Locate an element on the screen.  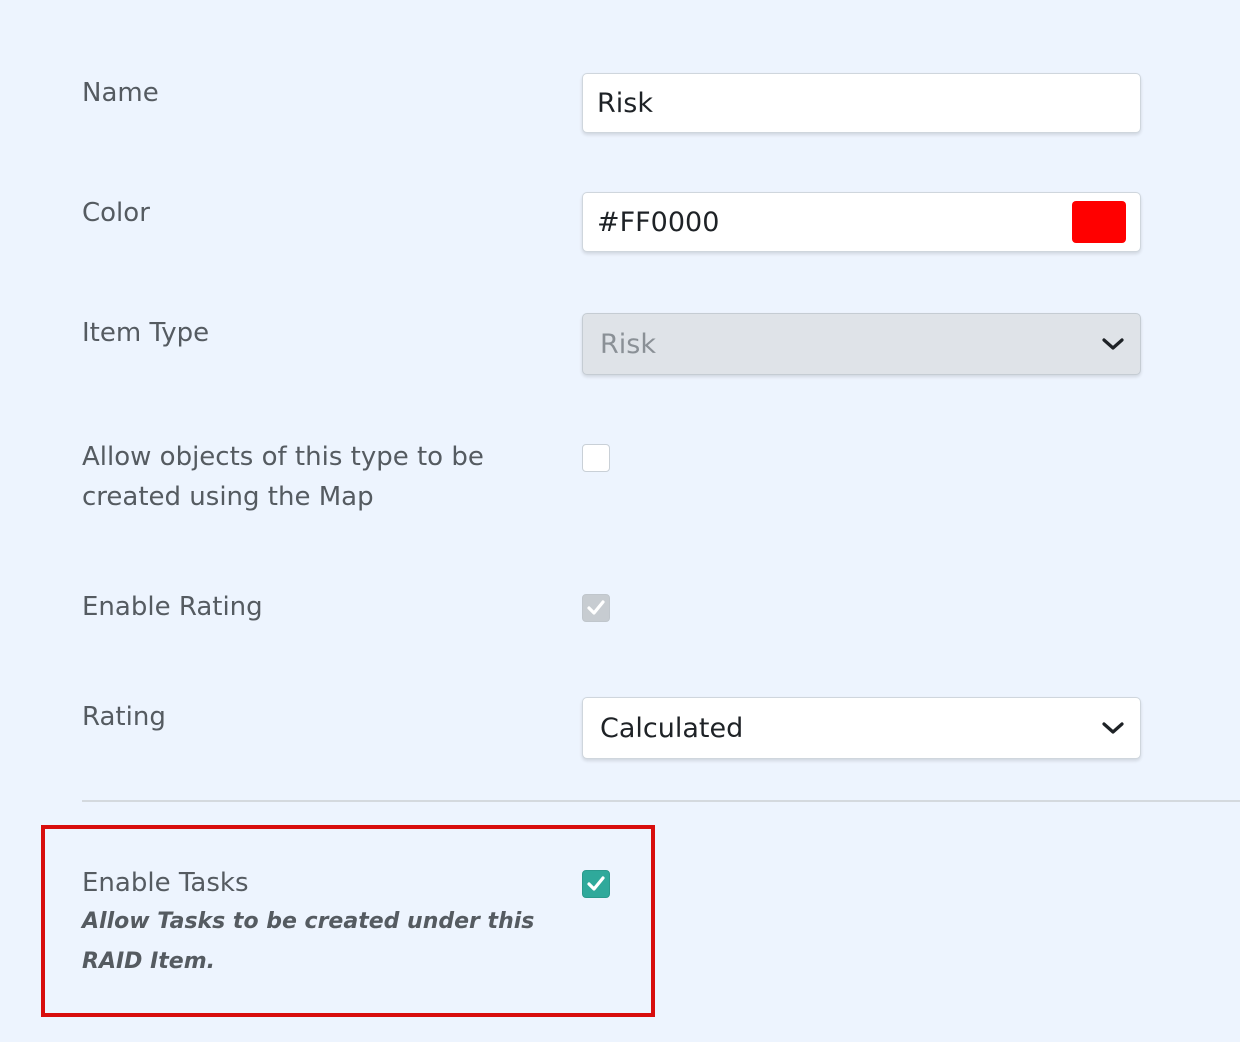
enable-tasks-checkbox is located at coordinates (596, 884).